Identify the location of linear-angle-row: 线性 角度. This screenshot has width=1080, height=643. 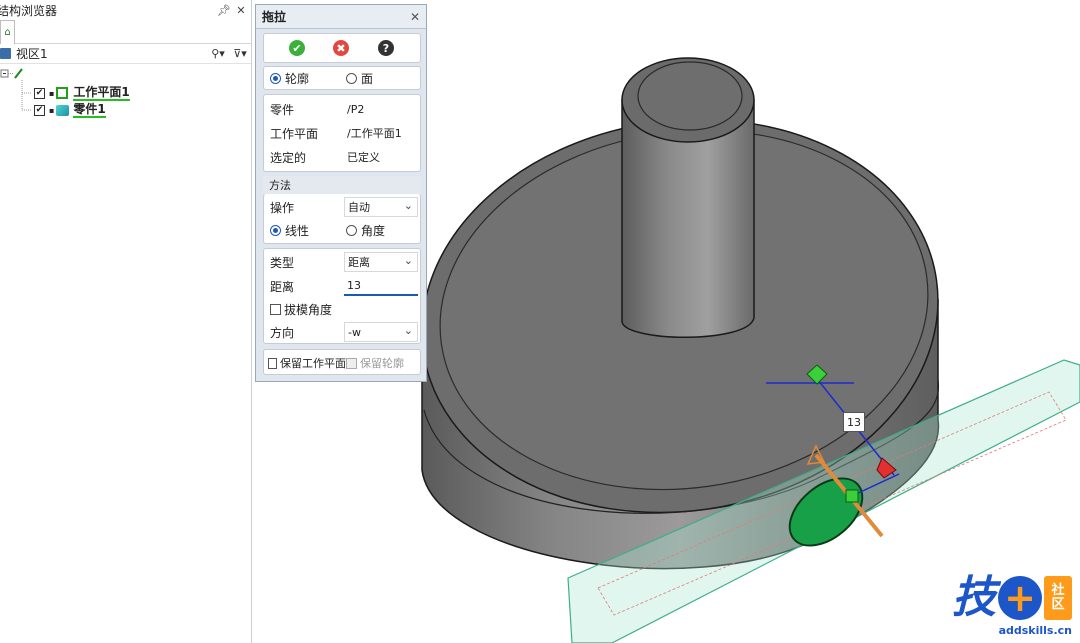
(342, 230).